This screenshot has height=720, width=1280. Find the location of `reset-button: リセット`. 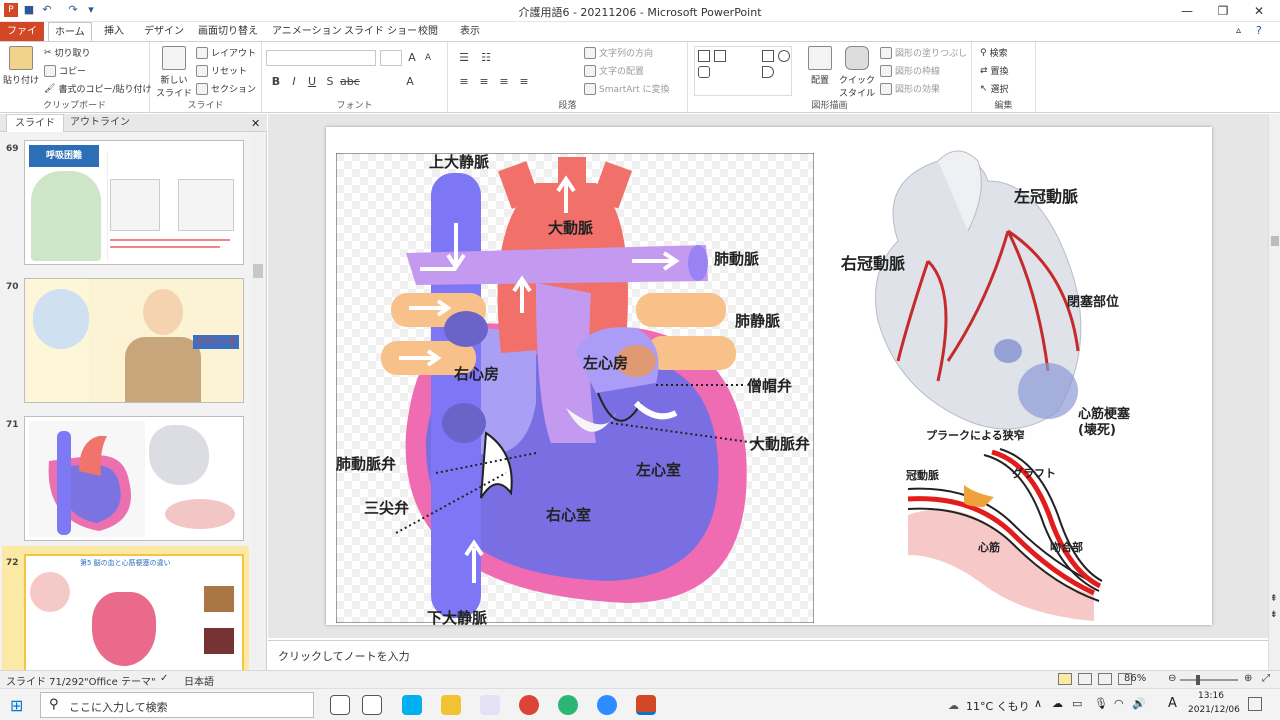

reset-button: リセット is located at coordinates (221, 70).